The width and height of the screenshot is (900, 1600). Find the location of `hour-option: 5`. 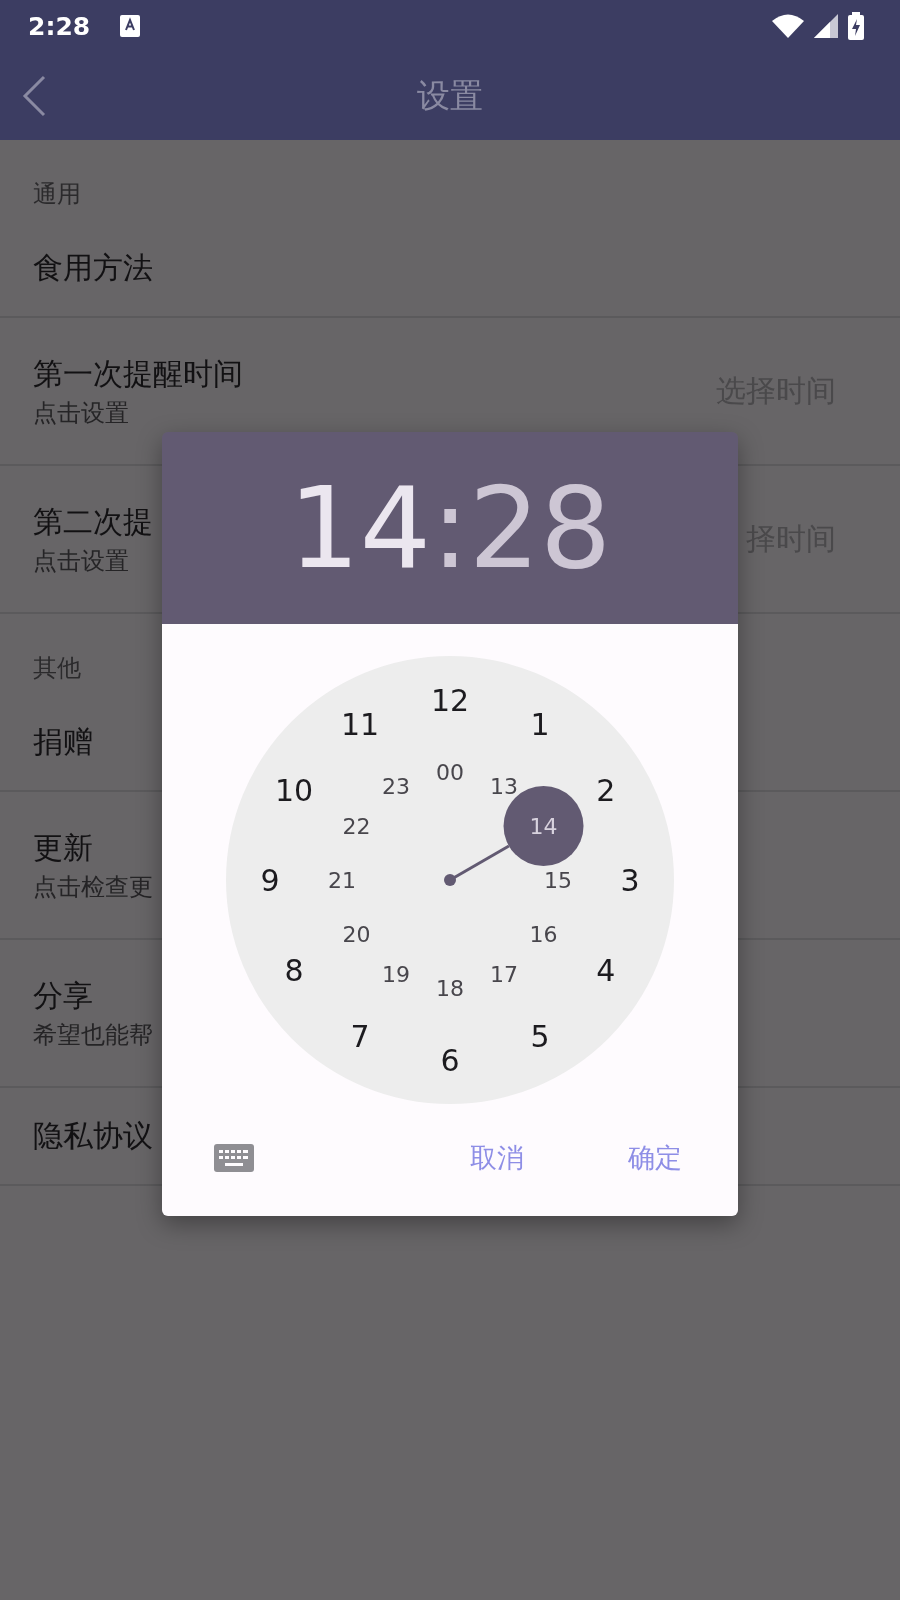

hour-option: 5 is located at coordinates (540, 1036).